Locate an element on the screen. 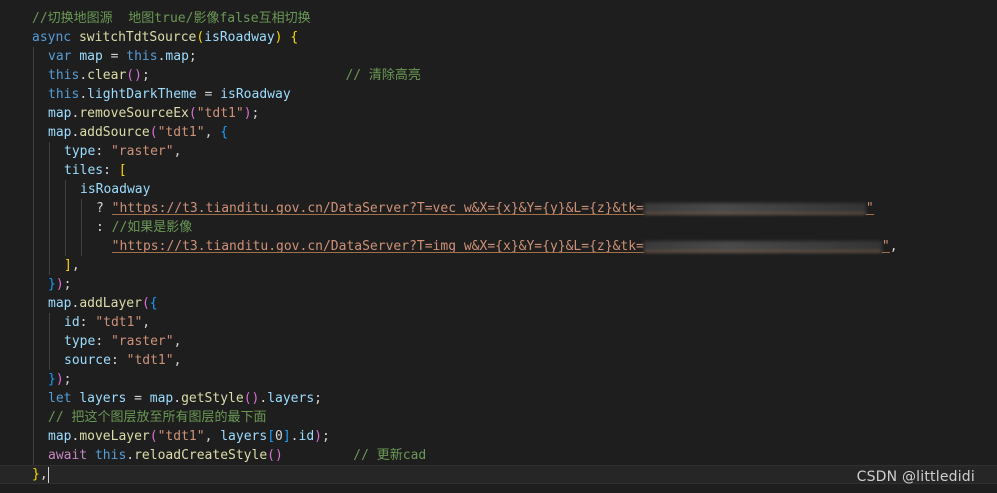 This screenshot has height=493, width=997. code-line: async switchTdtSource(isRoadway) { is located at coordinates (498, 37).